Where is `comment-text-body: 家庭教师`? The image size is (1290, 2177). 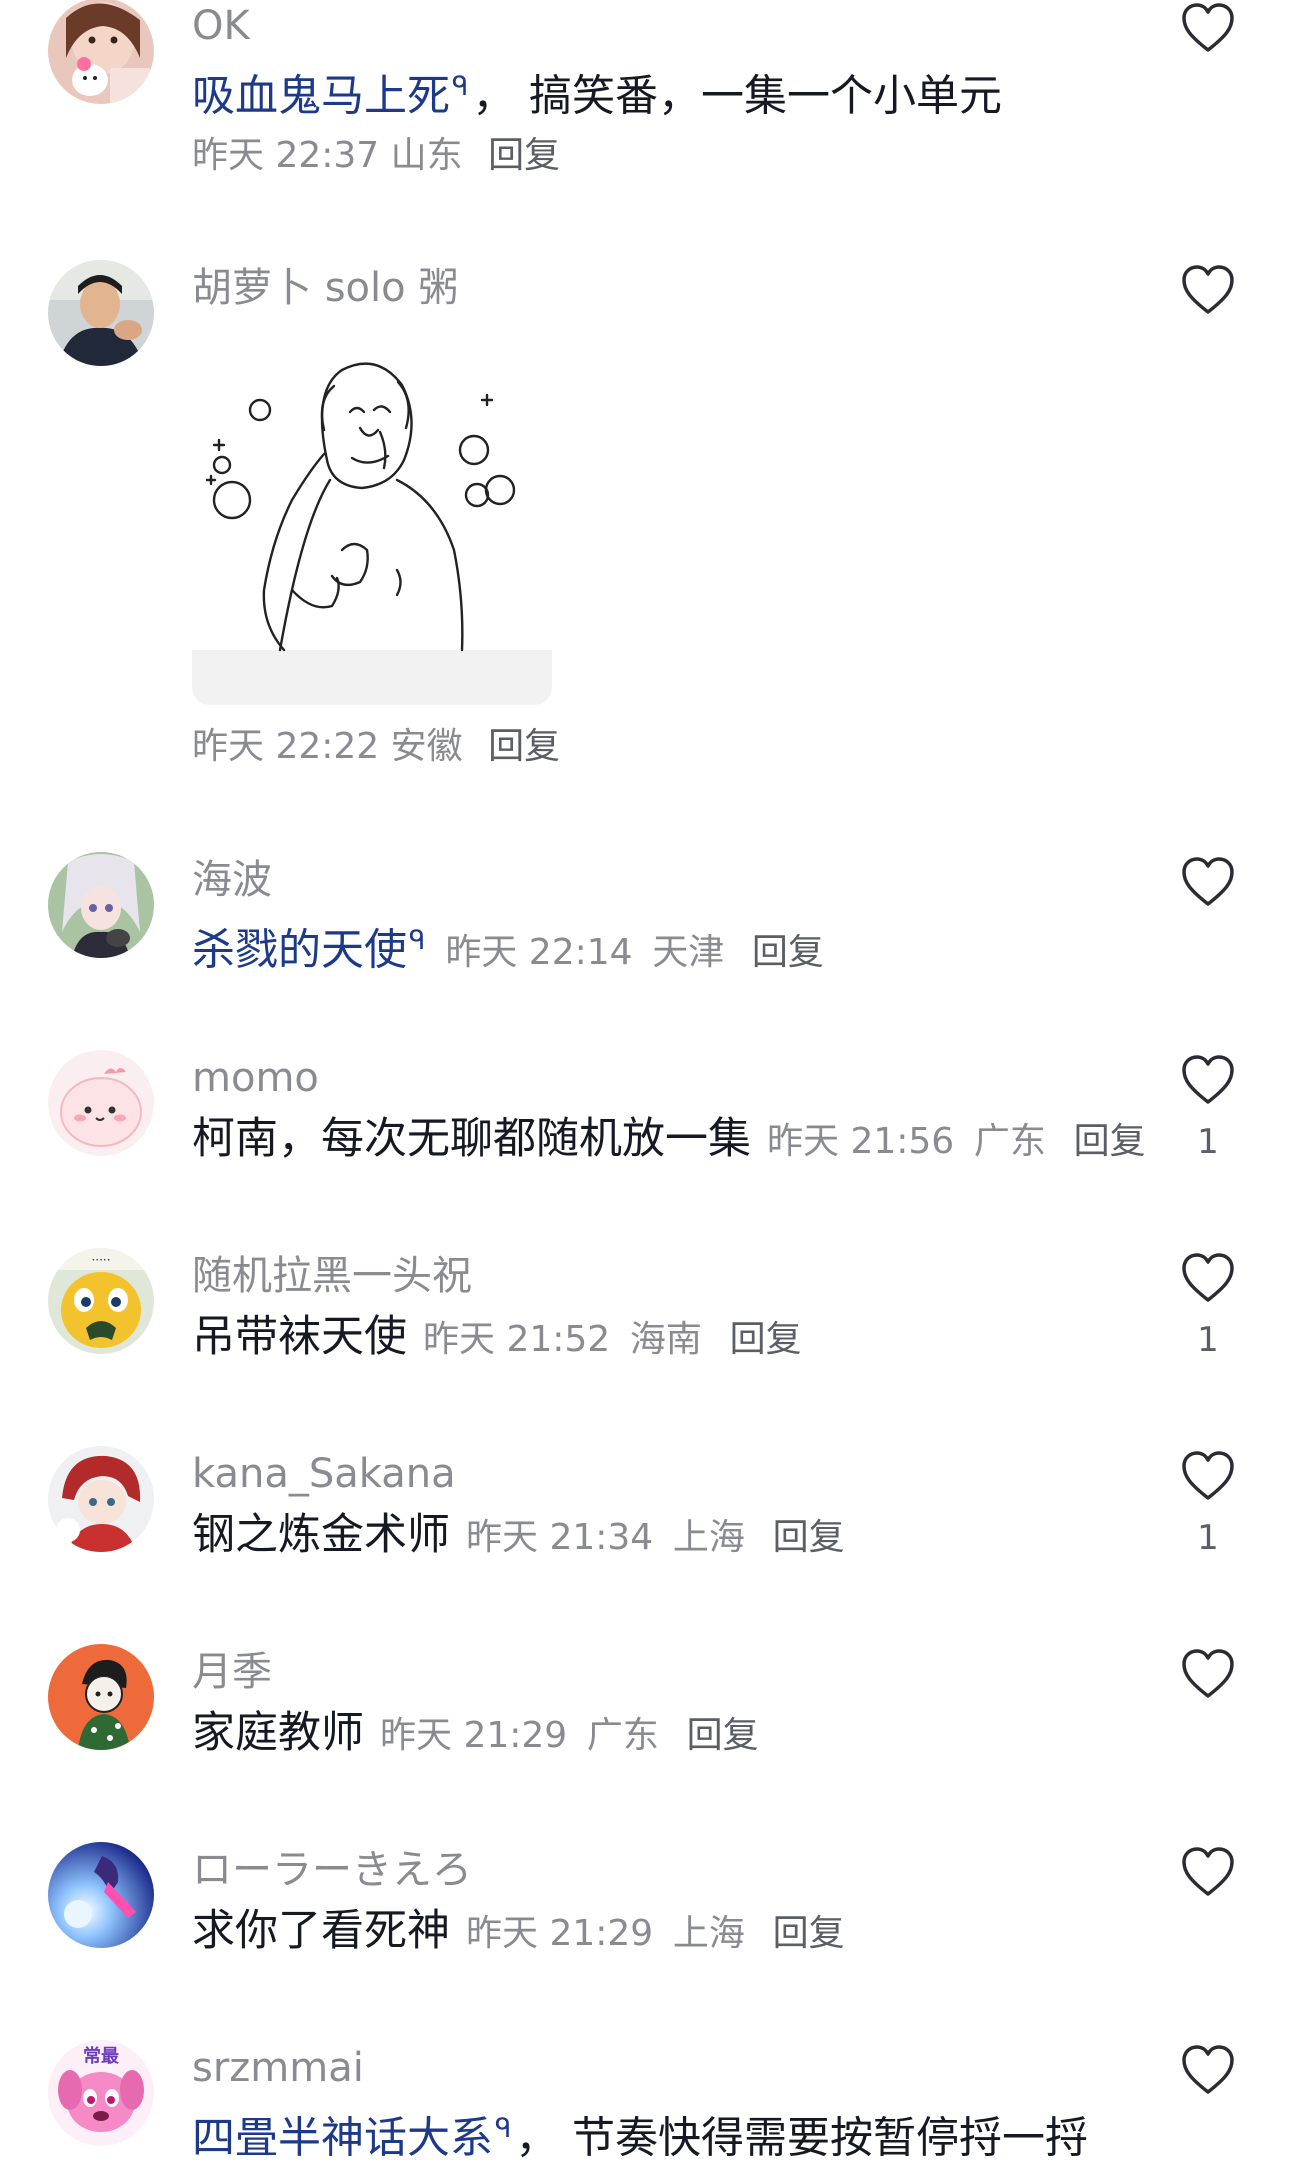 comment-text-body: 家庭教师 is located at coordinates (278, 1733).